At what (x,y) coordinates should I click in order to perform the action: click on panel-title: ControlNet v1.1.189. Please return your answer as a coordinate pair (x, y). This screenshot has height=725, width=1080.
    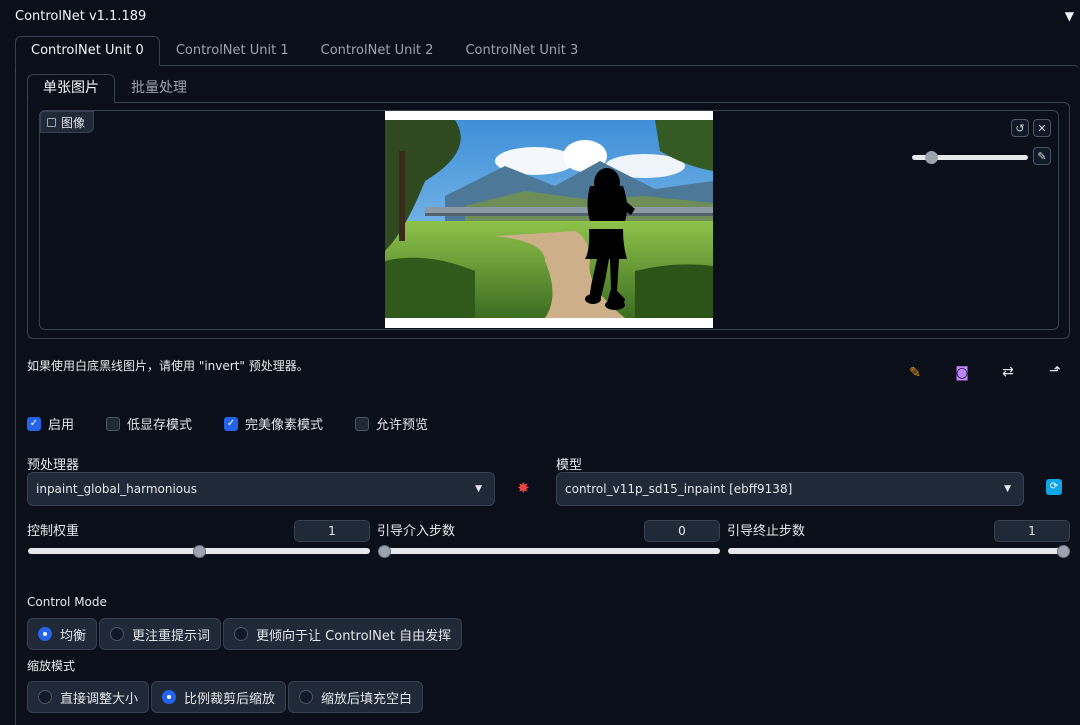
    Looking at the image, I should click on (81, 16).